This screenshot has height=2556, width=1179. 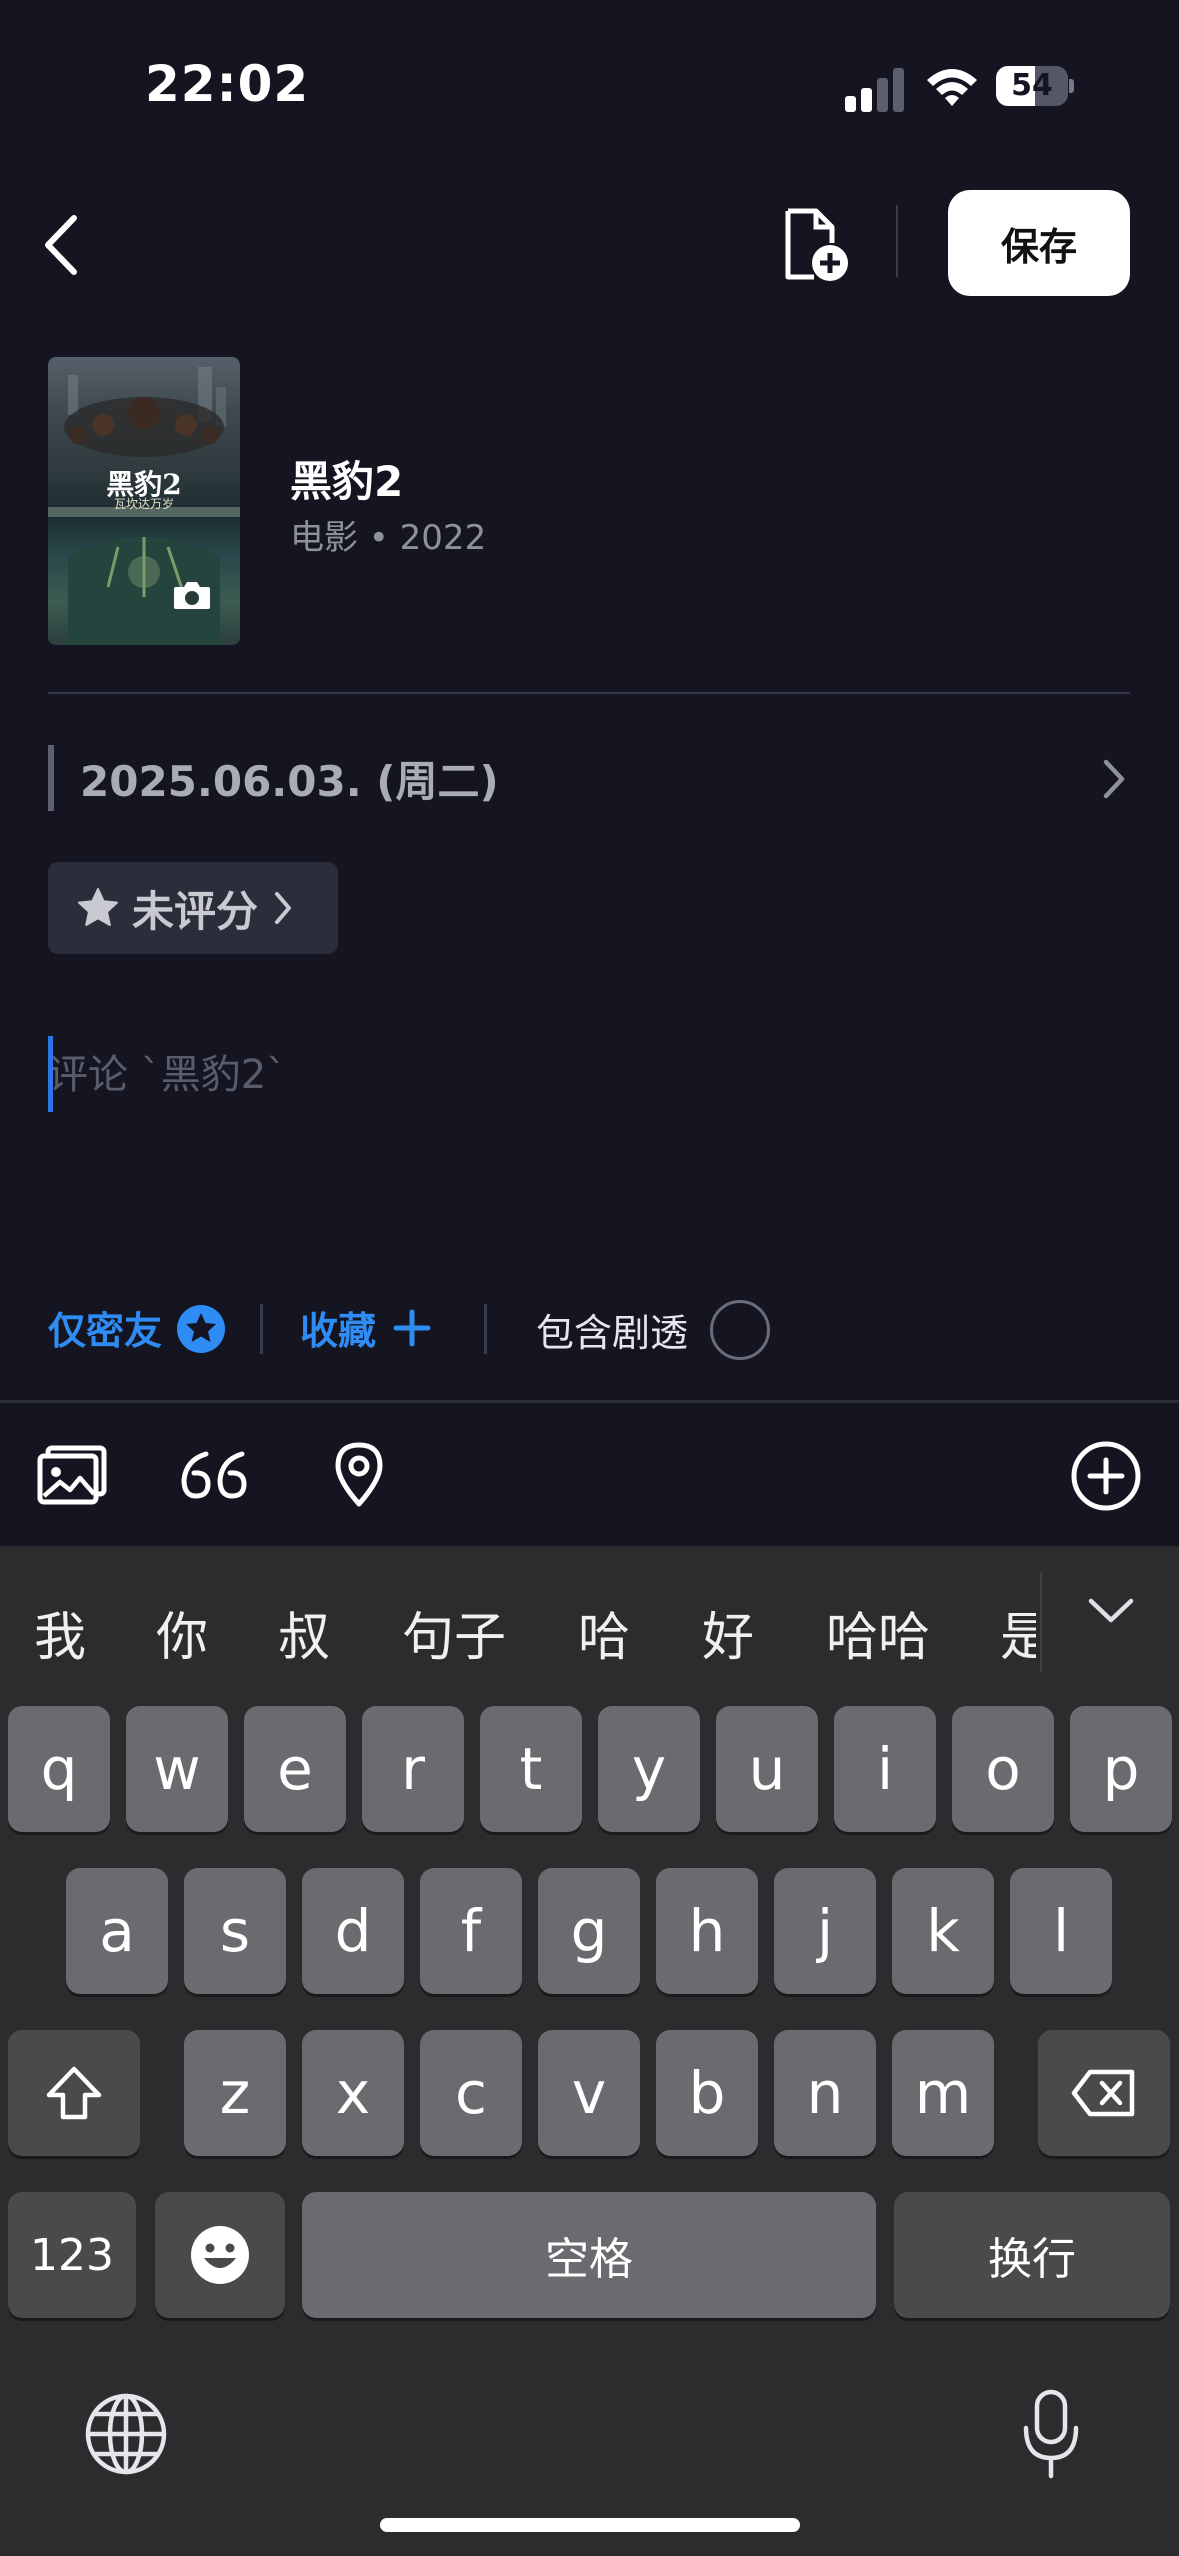 I want to click on rating-button: 未评分, so click(x=193, y=908).